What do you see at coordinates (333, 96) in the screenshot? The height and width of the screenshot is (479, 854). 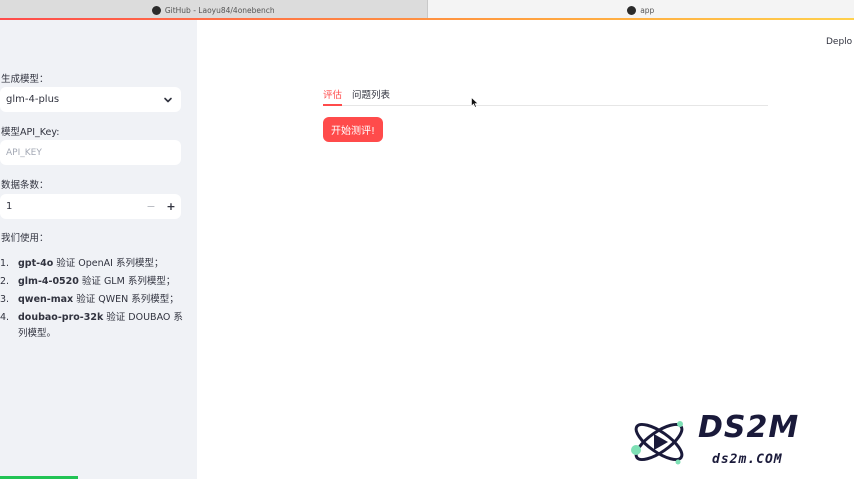 I see `tab-evaluate: 评估` at bounding box center [333, 96].